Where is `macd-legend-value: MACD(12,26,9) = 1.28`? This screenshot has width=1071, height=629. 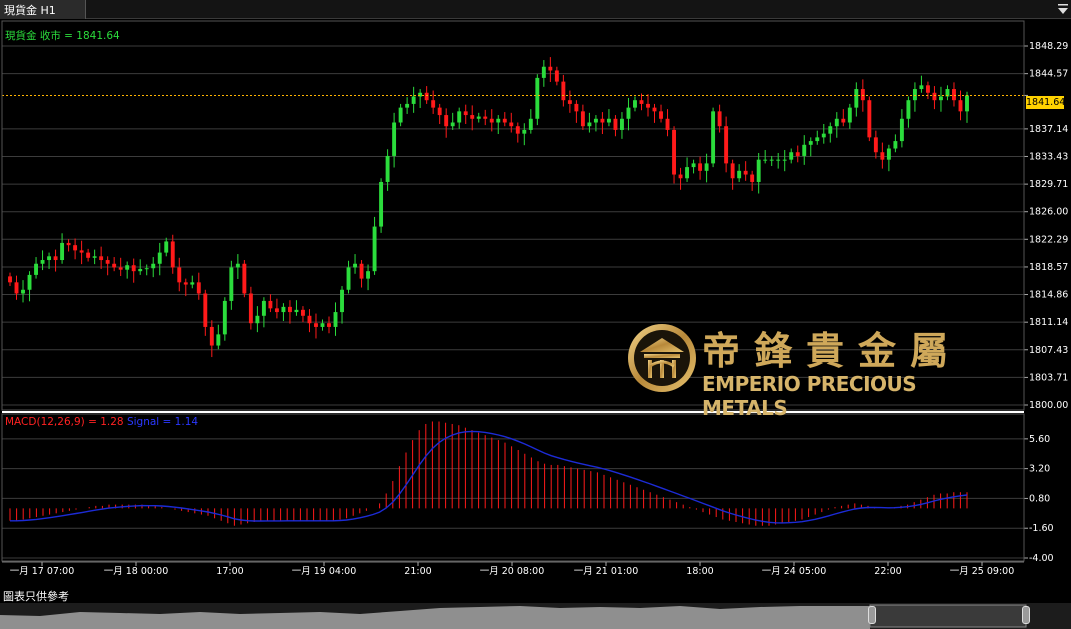 macd-legend-value: MACD(12,26,9) = 1.28 is located at coordinates (64, 422).